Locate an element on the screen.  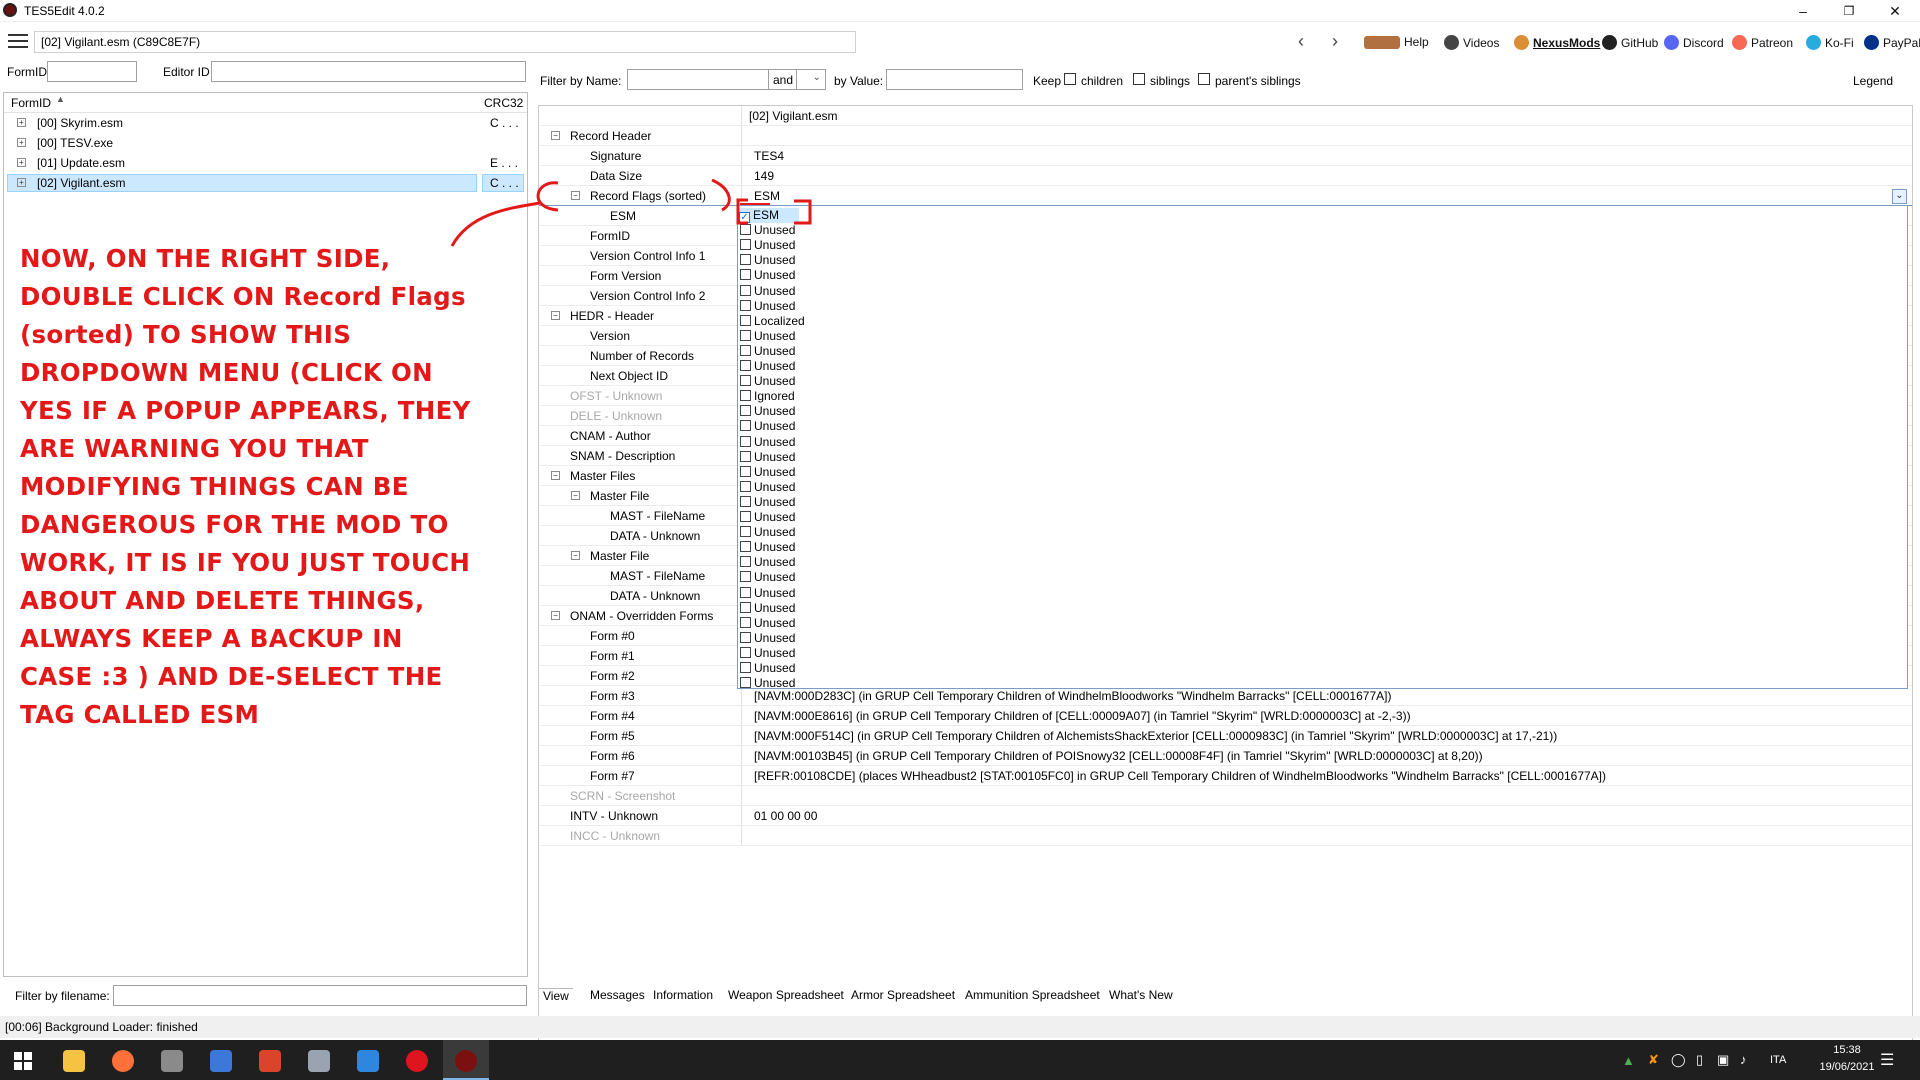
firefox-icon is located at coordinates (123, 1061).